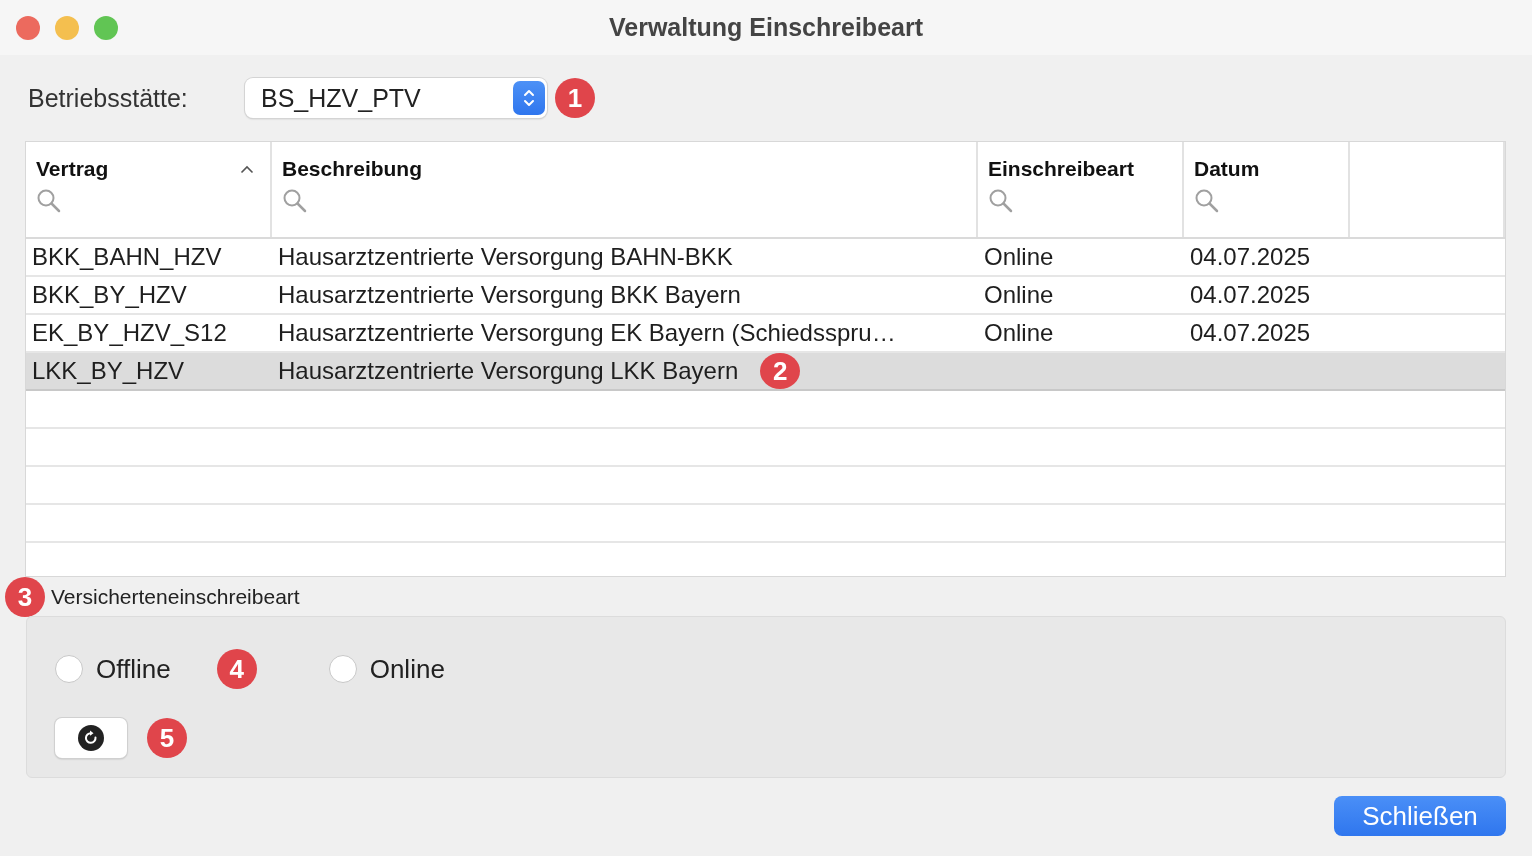  What do you see at coordinates (113, 669) in the screenshot?
I see `radio-option: Offline` at bounding box center [113, 669].